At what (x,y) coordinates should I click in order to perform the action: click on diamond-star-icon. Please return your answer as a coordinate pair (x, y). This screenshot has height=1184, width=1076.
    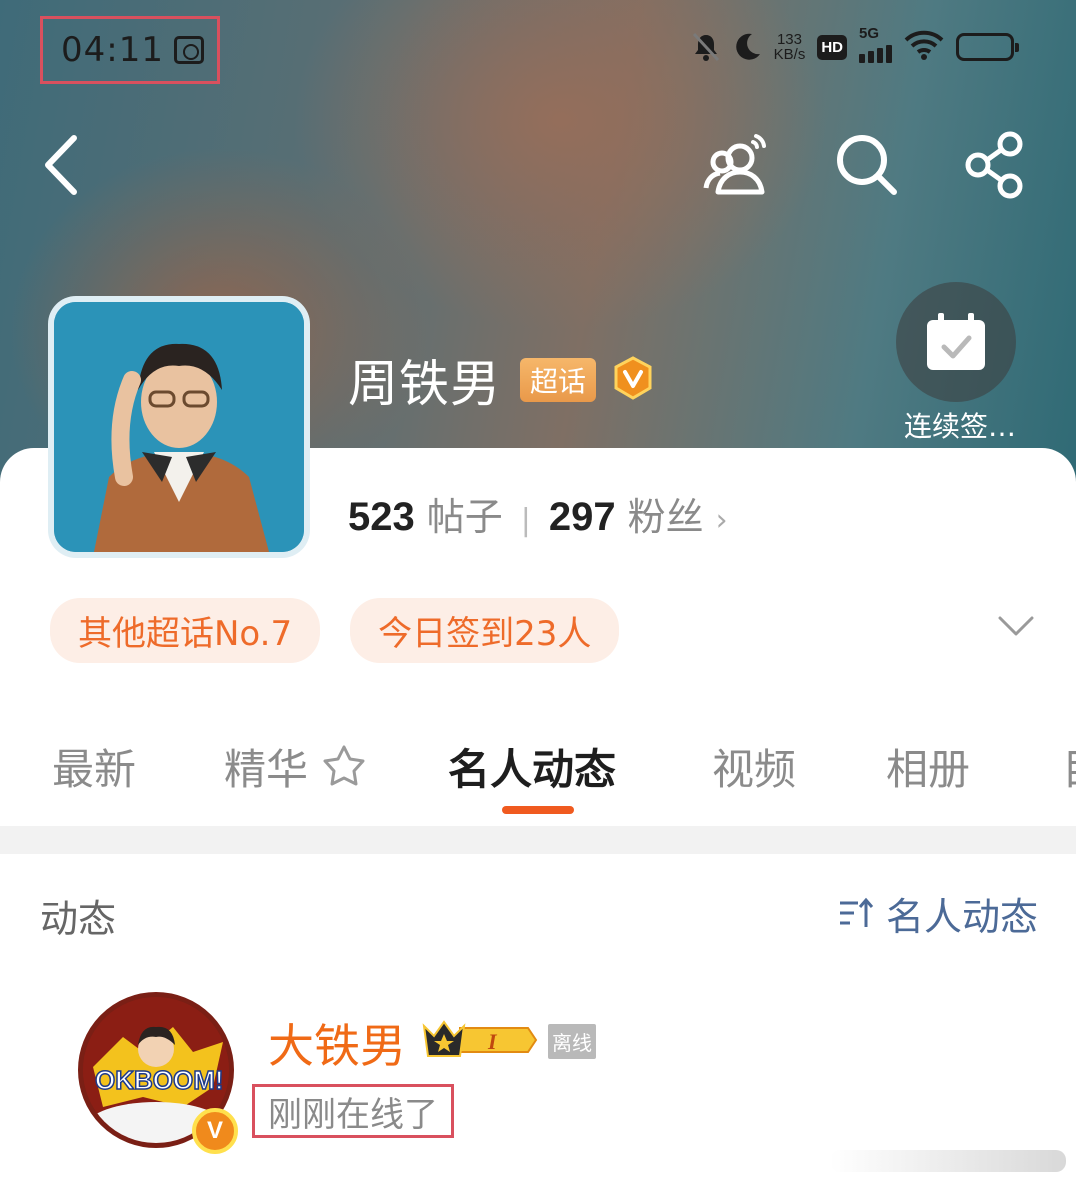
    Looking at the image, I should click on (344, 765).